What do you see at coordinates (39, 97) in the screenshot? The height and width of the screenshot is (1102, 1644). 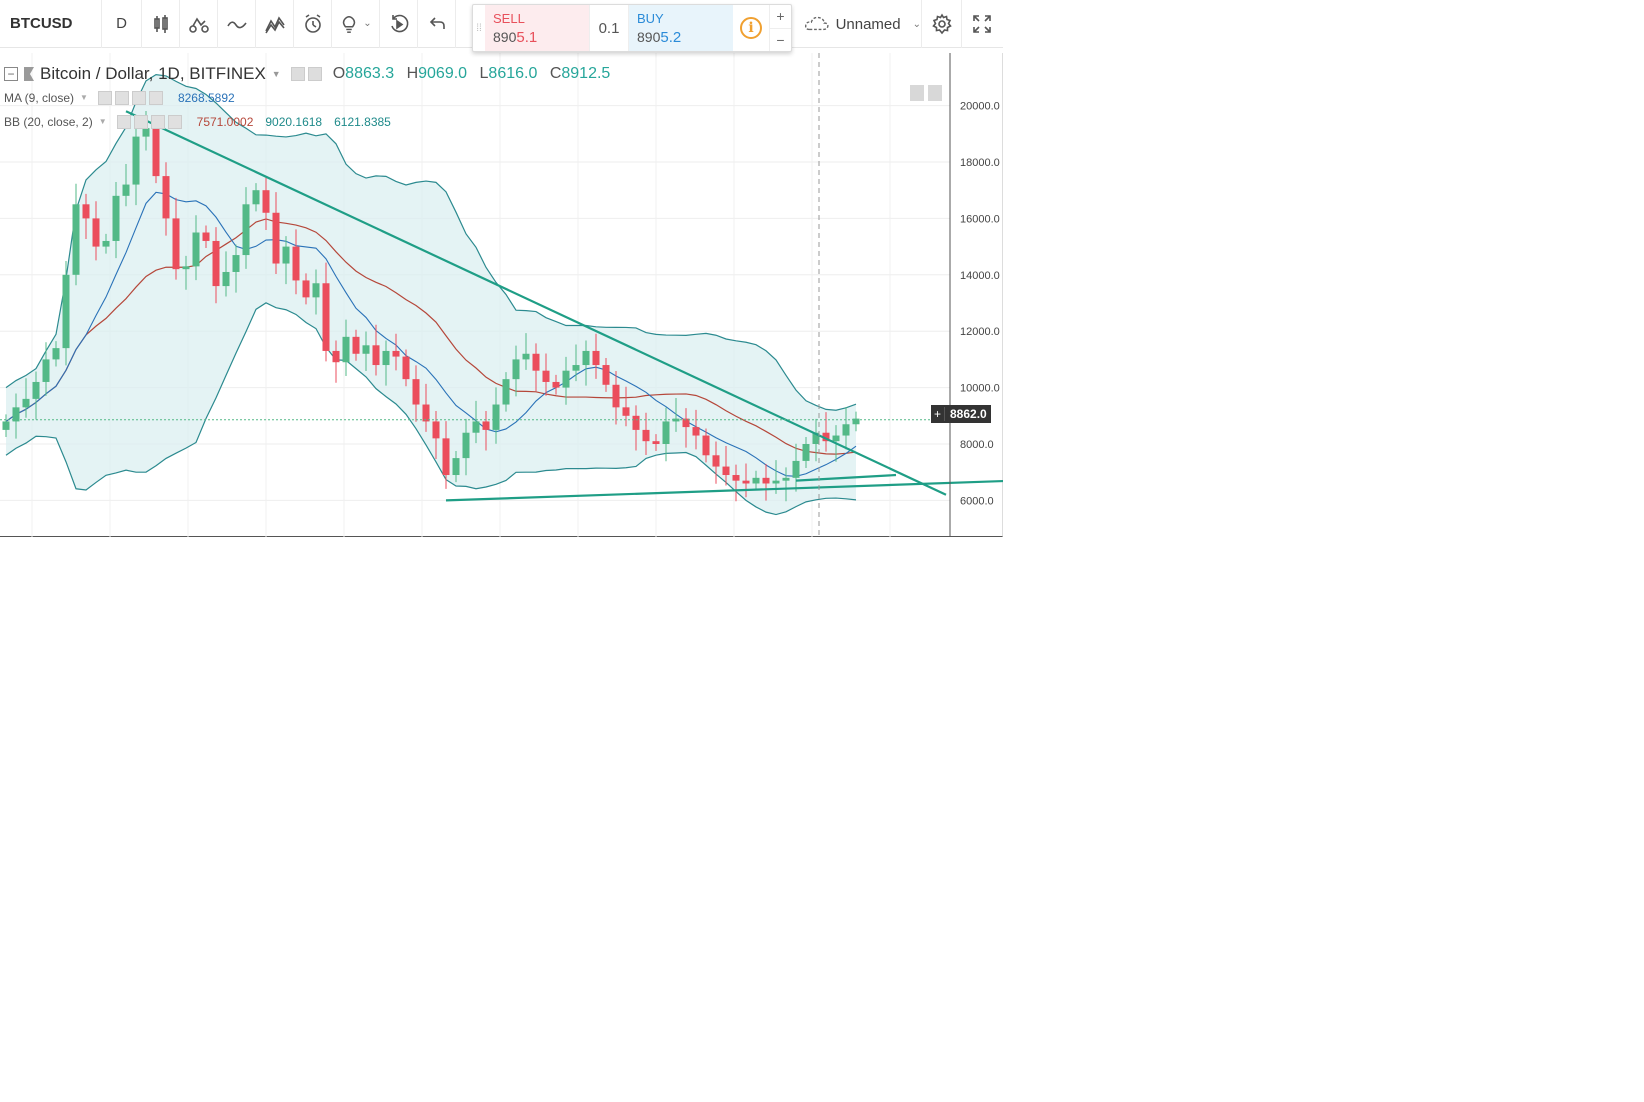 I see `ma-name: MA (9, close)` at bounding box center [39, 97].